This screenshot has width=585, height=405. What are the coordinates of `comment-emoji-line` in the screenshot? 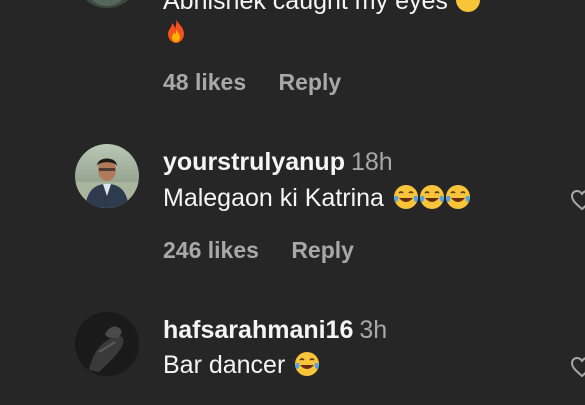 It's located at (176, 32).